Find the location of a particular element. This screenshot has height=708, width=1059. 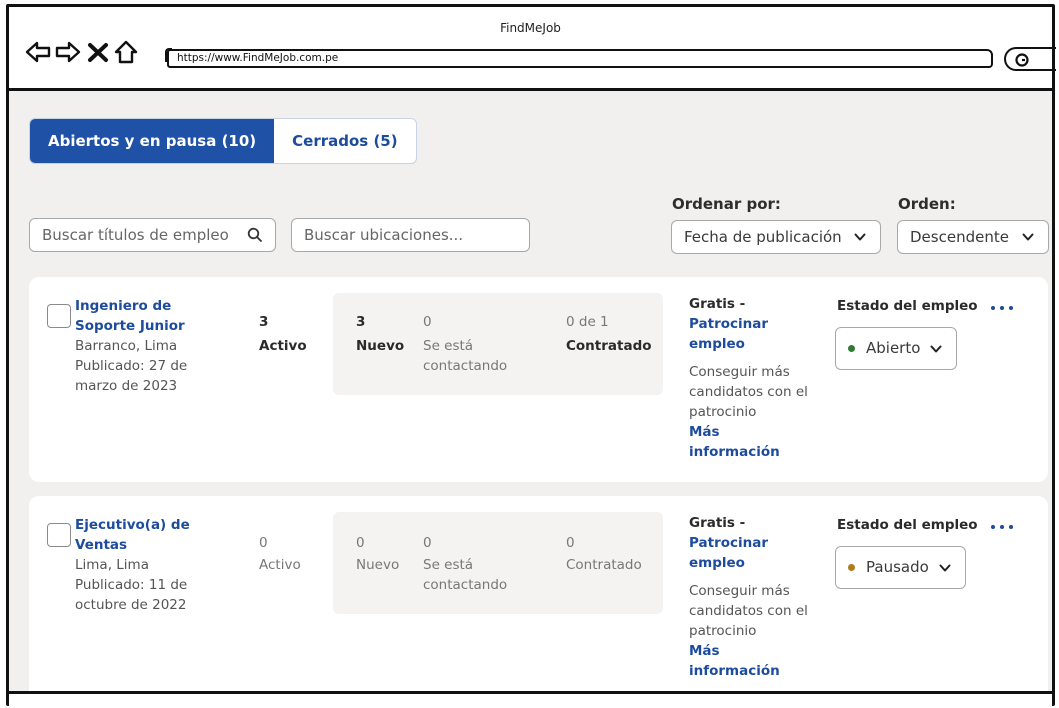

job-title-search-input: Buscar títulos de empleo is located at coordinates (152, 235).